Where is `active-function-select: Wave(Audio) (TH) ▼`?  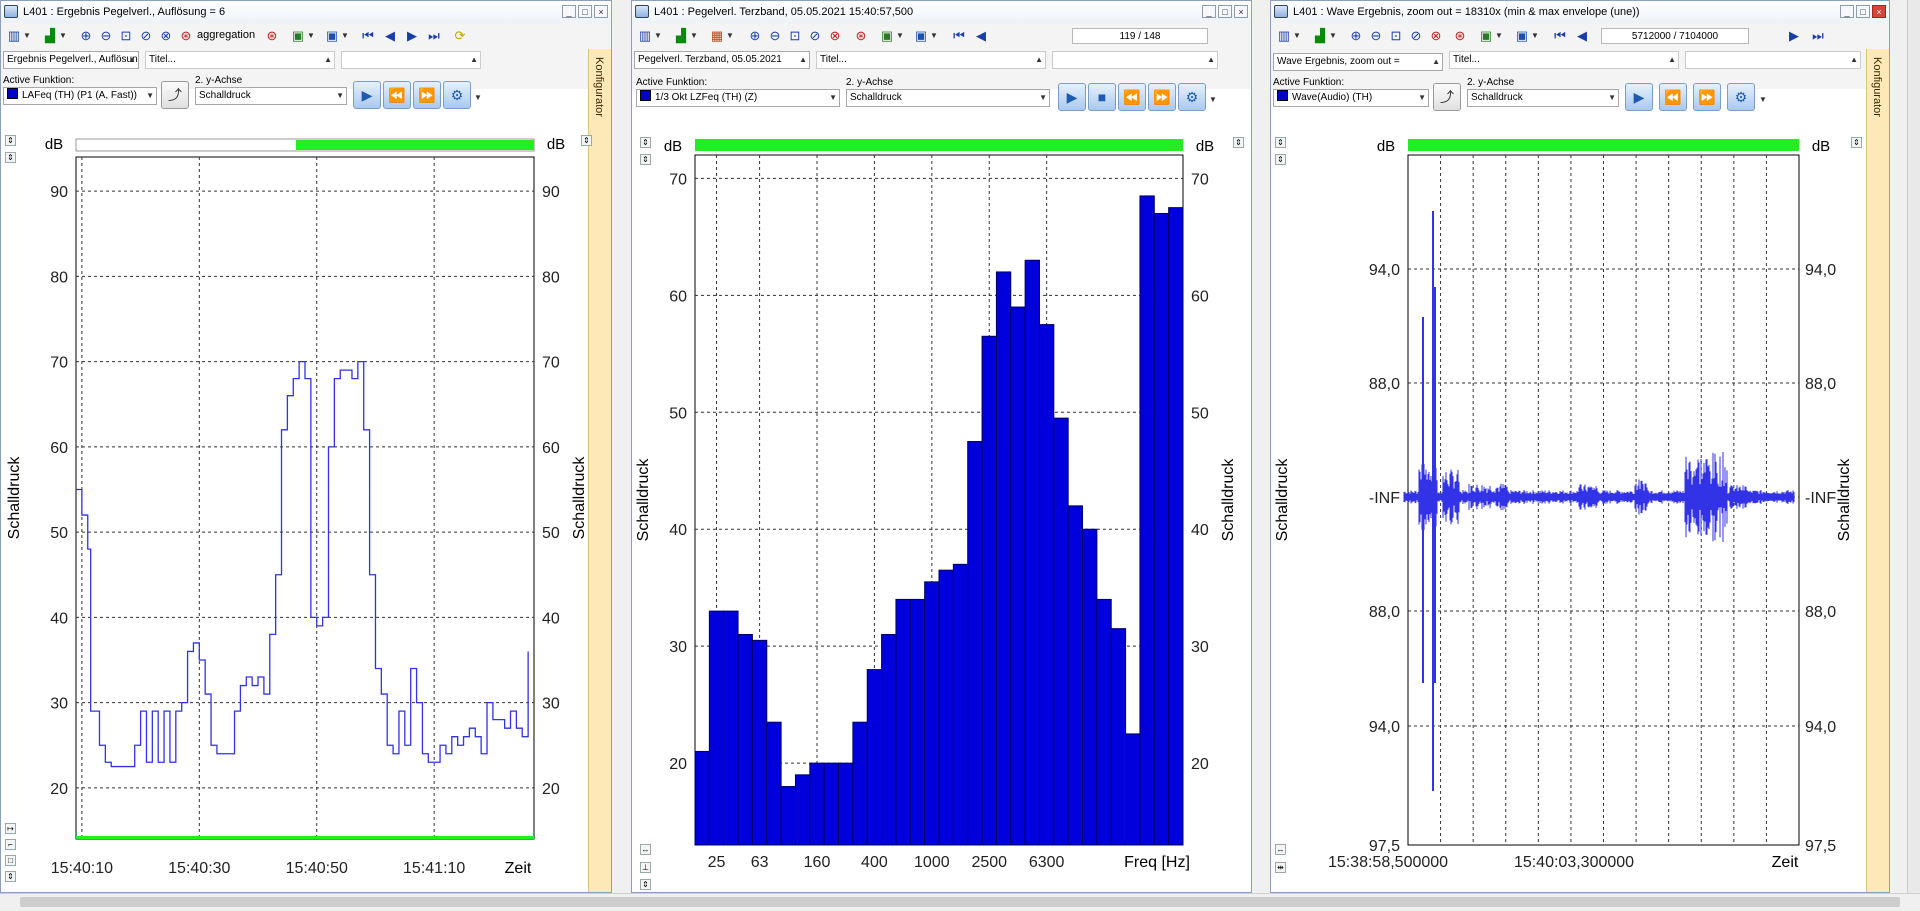 active-function-select: Wave(Audio) (TH) ▼ is located at coordinates (1351, 98).